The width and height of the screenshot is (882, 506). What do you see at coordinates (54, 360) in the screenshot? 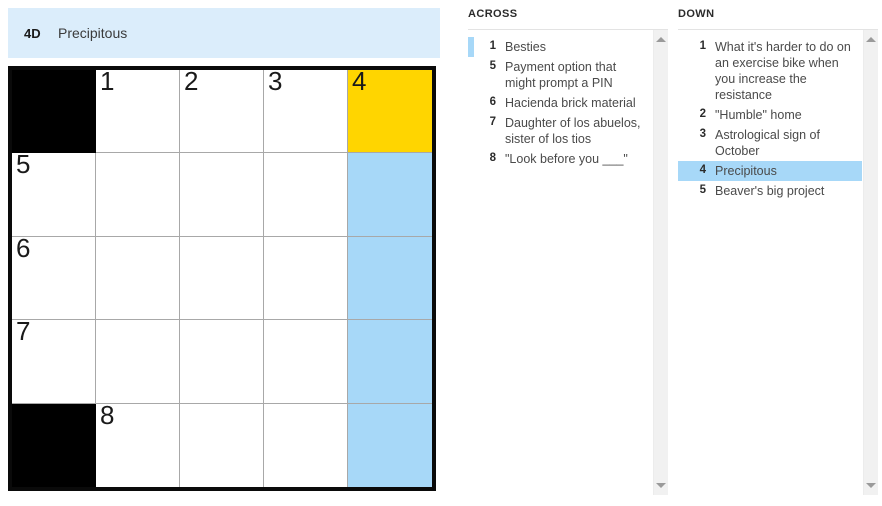
I see `grid-cell: 7` at bounding box center [54, 360].